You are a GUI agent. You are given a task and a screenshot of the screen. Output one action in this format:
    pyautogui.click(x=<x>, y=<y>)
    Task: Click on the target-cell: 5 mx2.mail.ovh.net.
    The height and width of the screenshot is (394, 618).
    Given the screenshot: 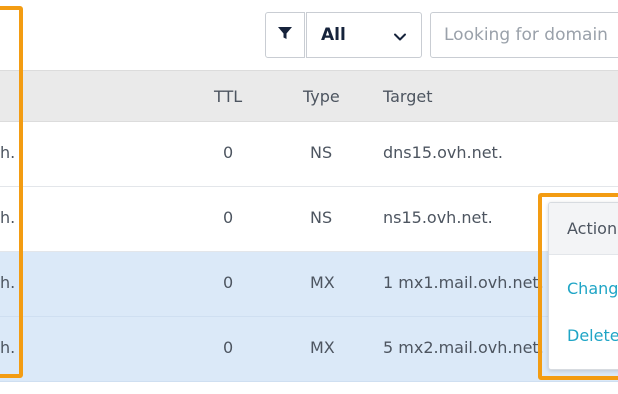 What is the action you would take?
    pyautogui.click(x=463, y=347)
    